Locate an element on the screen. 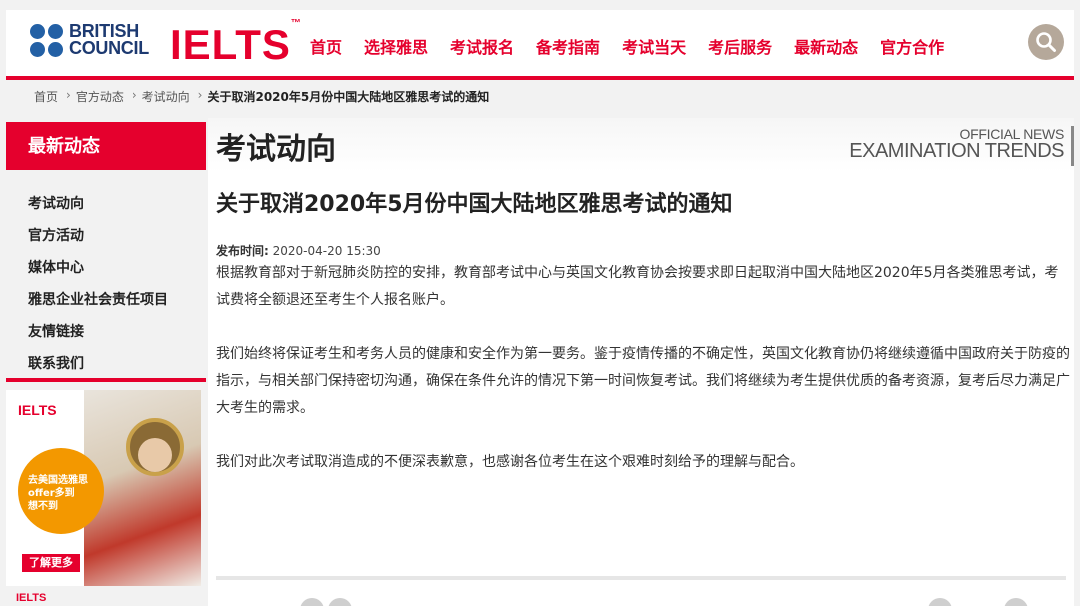  nav-item-latest-news: 最新动态 is located at coordinates (826, 46).